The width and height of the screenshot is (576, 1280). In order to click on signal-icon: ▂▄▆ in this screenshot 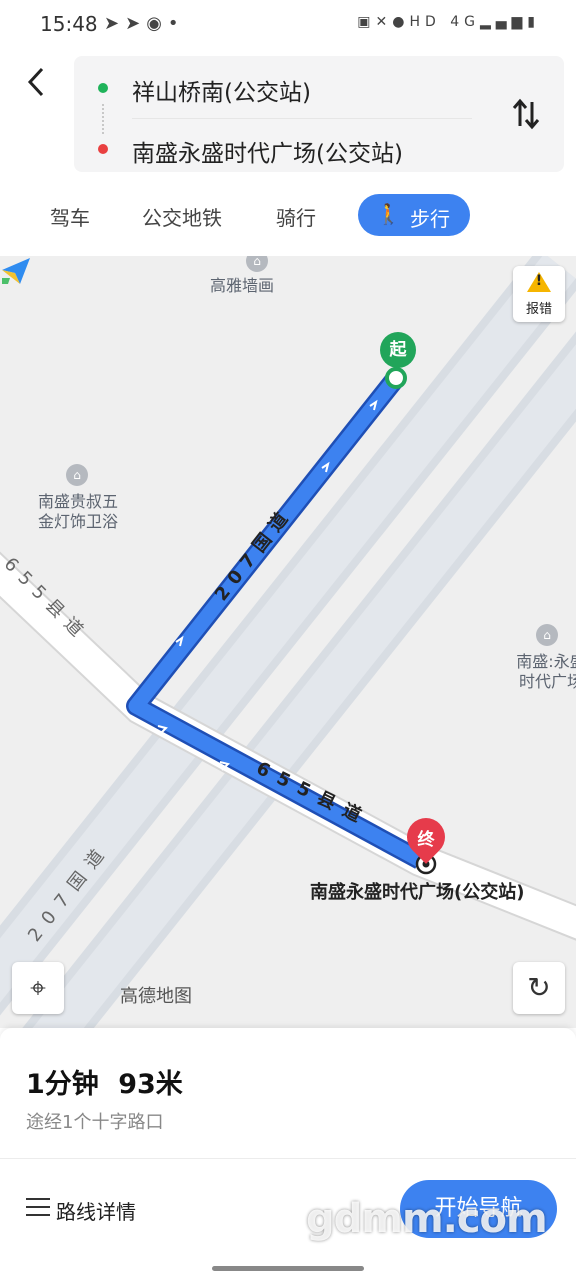, I will do `click(503, 22)`.